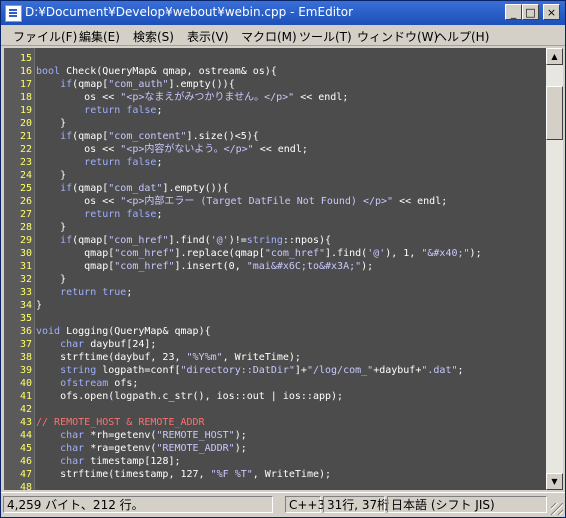 This screenshot has width=566, height=518. I want to click on line-number: 30, so click(25, 253).